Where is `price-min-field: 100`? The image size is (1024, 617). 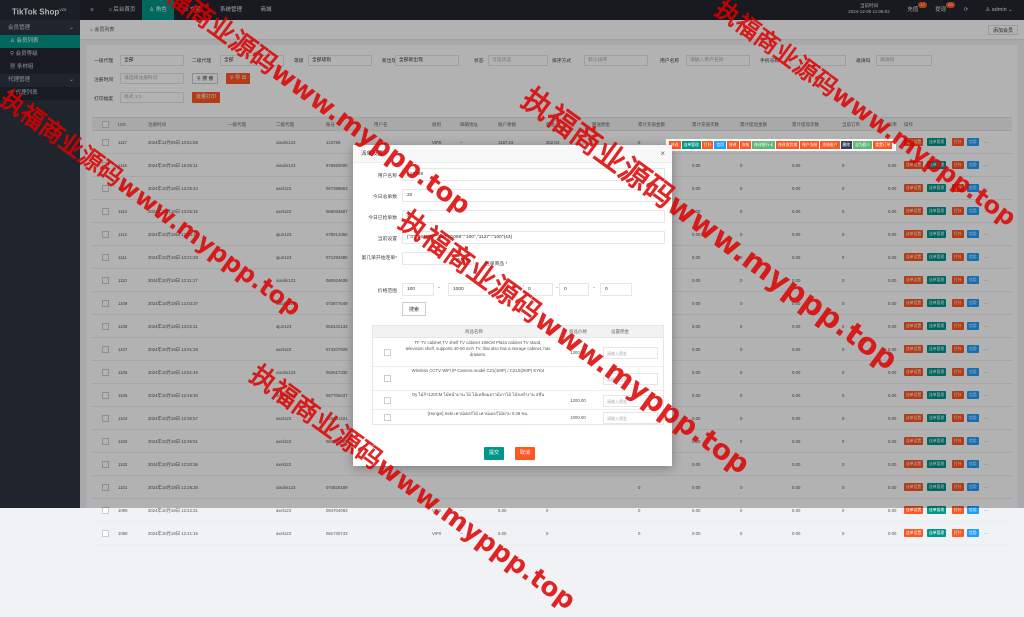
price-min-field: 100 is located at coordinates (418, 289).